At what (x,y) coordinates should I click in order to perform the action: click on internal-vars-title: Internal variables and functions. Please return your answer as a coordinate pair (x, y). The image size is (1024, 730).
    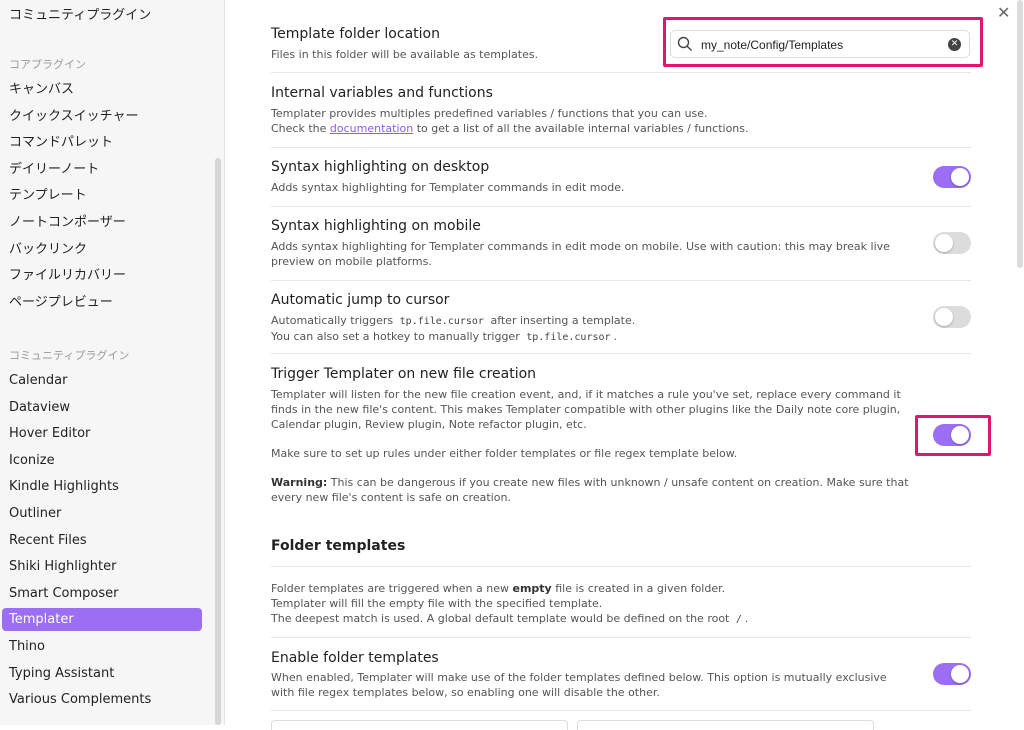
    Looking at the image, I should click on (382, 93).